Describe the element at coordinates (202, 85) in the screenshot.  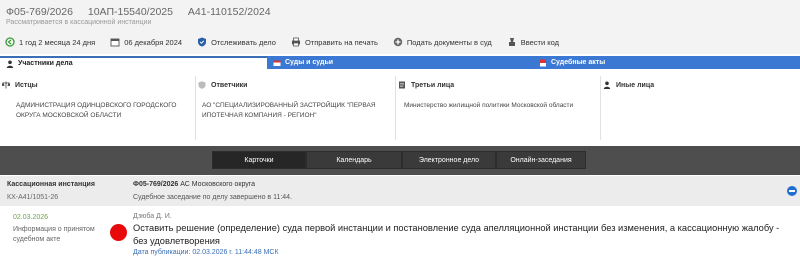
I see `shield-icon` at that location.